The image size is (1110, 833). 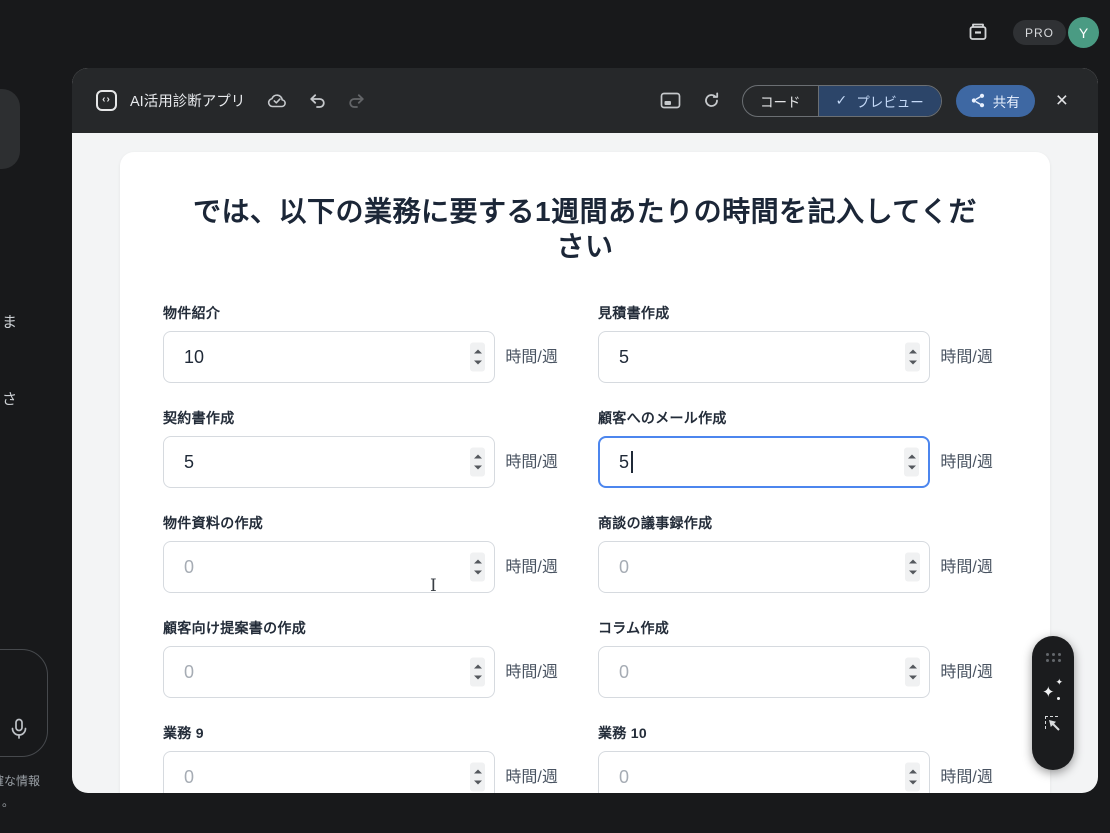 I want to click on field-label: 物件資料の作成, so click(x=213, y=523).